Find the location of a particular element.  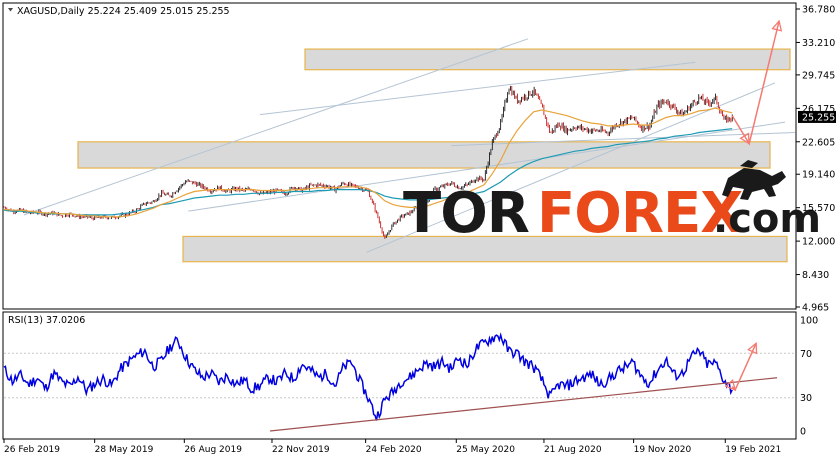

price-tick-label: 19.140 is located at coordinates (818, 175).